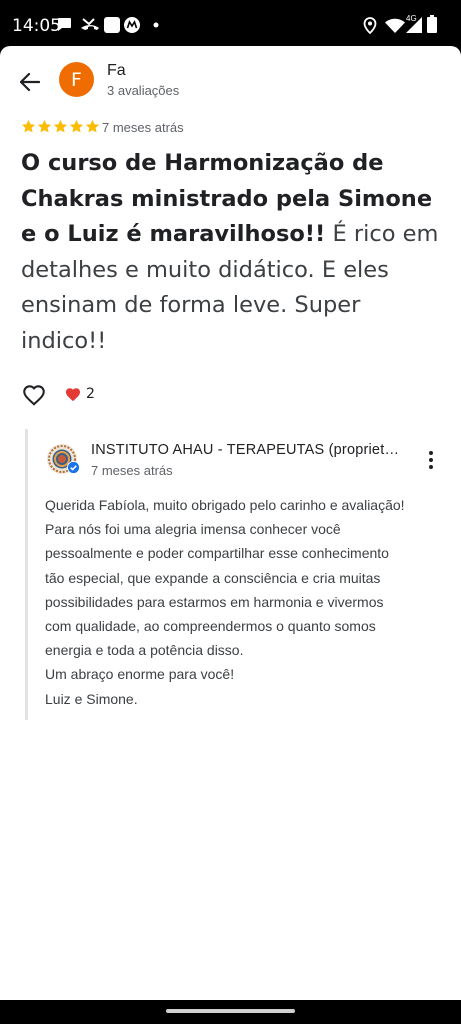  What do you see at coordinates (26, 574) in the screenshot?
I see `owner-response-divider` at bounding box center [26, 574].